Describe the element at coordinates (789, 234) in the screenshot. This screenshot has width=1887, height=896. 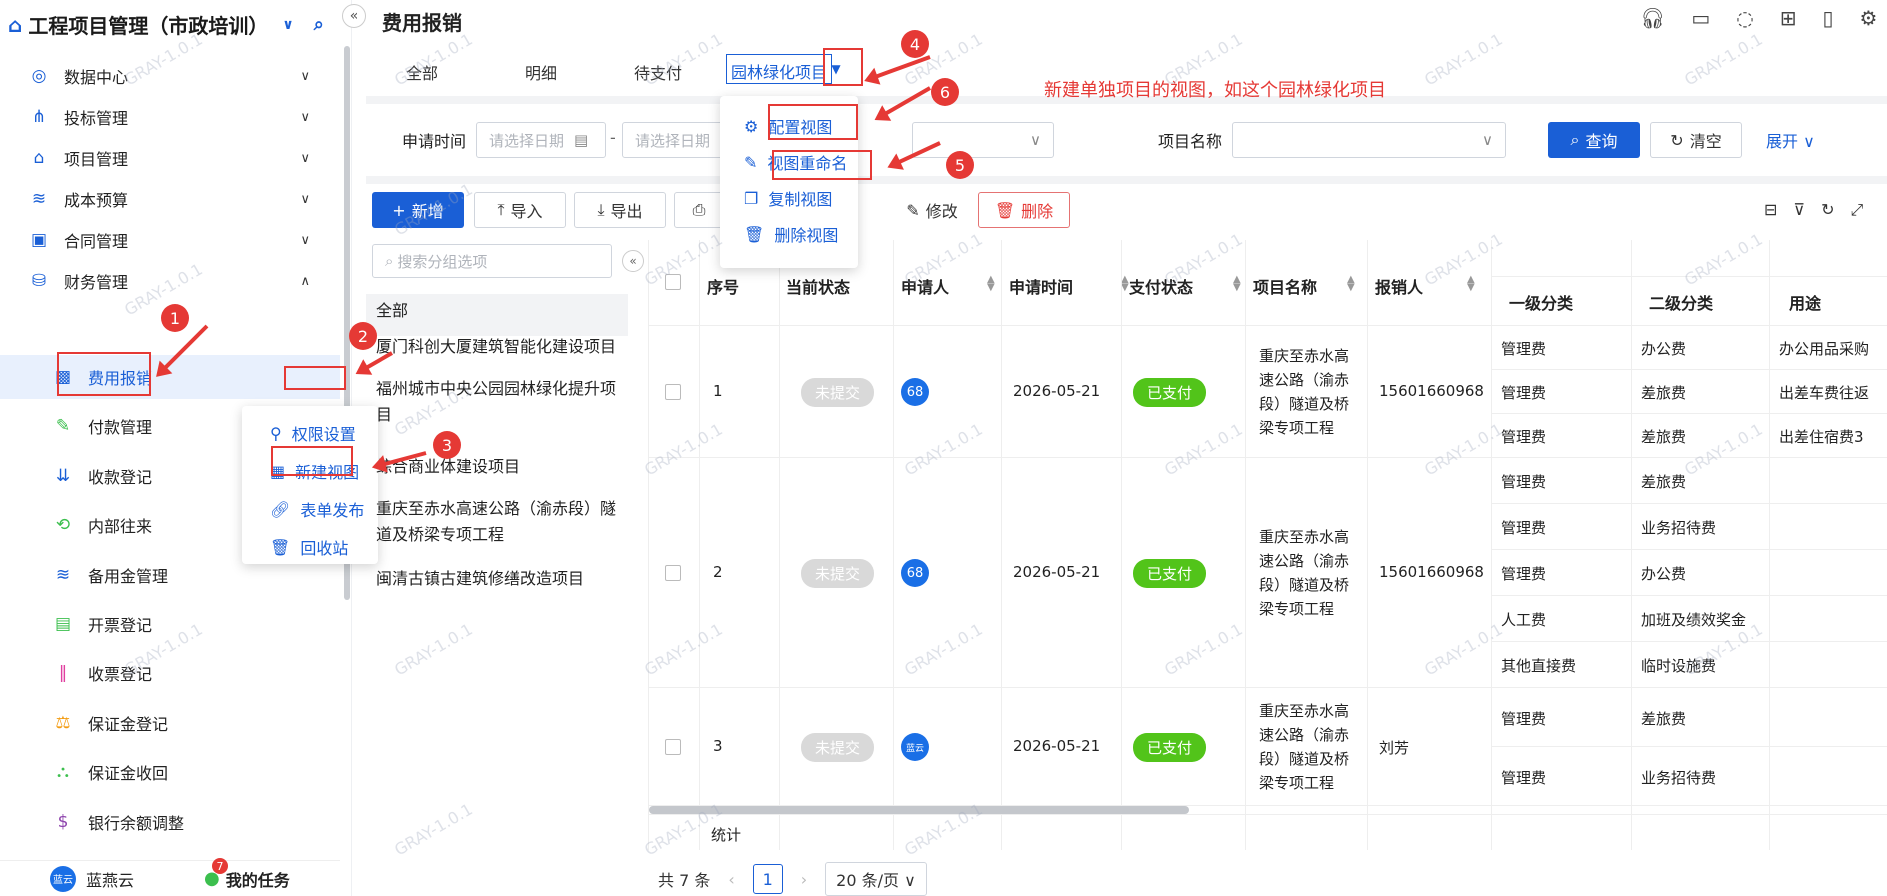
I see `menu-delete-view: 🗑︎ 删除视图` at that location.